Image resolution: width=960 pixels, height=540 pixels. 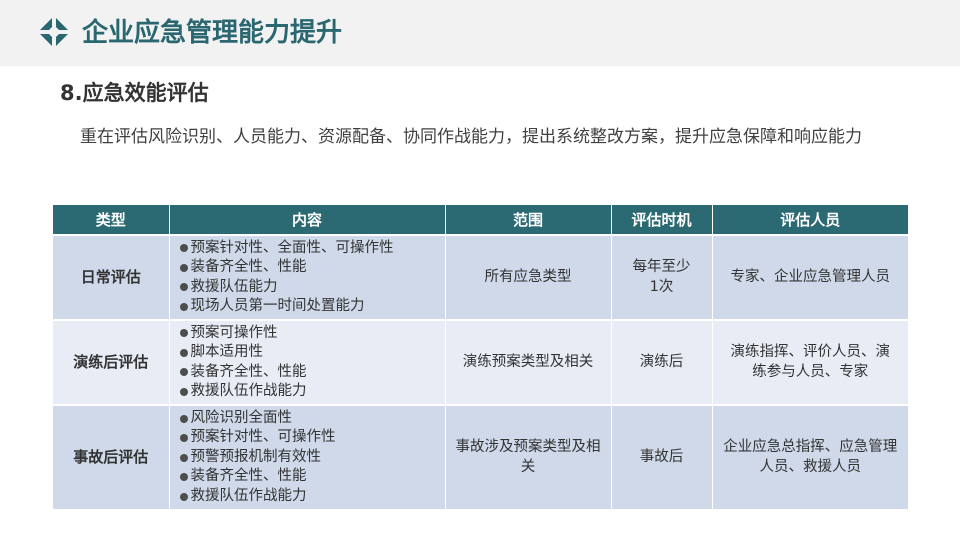 I want to click on header-content: 内容, so click(x=307, y=220).